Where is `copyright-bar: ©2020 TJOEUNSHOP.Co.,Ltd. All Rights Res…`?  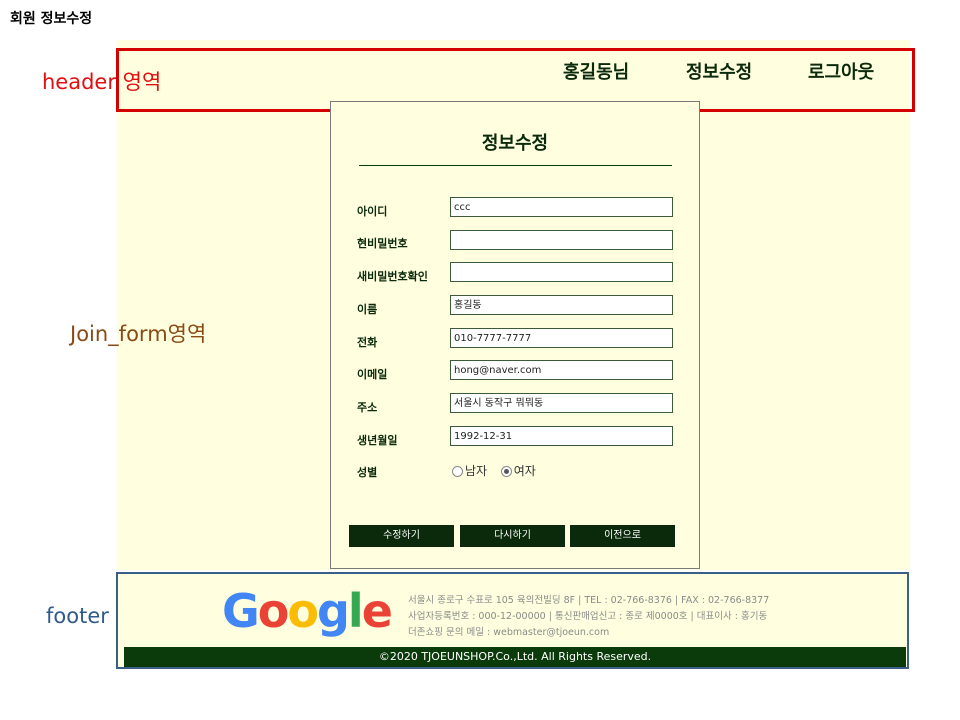 copyright-bar: ©2020 TJOEUNSHOP.Co.,Ltd. All Rights Res… is located at coordinates (515, 657).